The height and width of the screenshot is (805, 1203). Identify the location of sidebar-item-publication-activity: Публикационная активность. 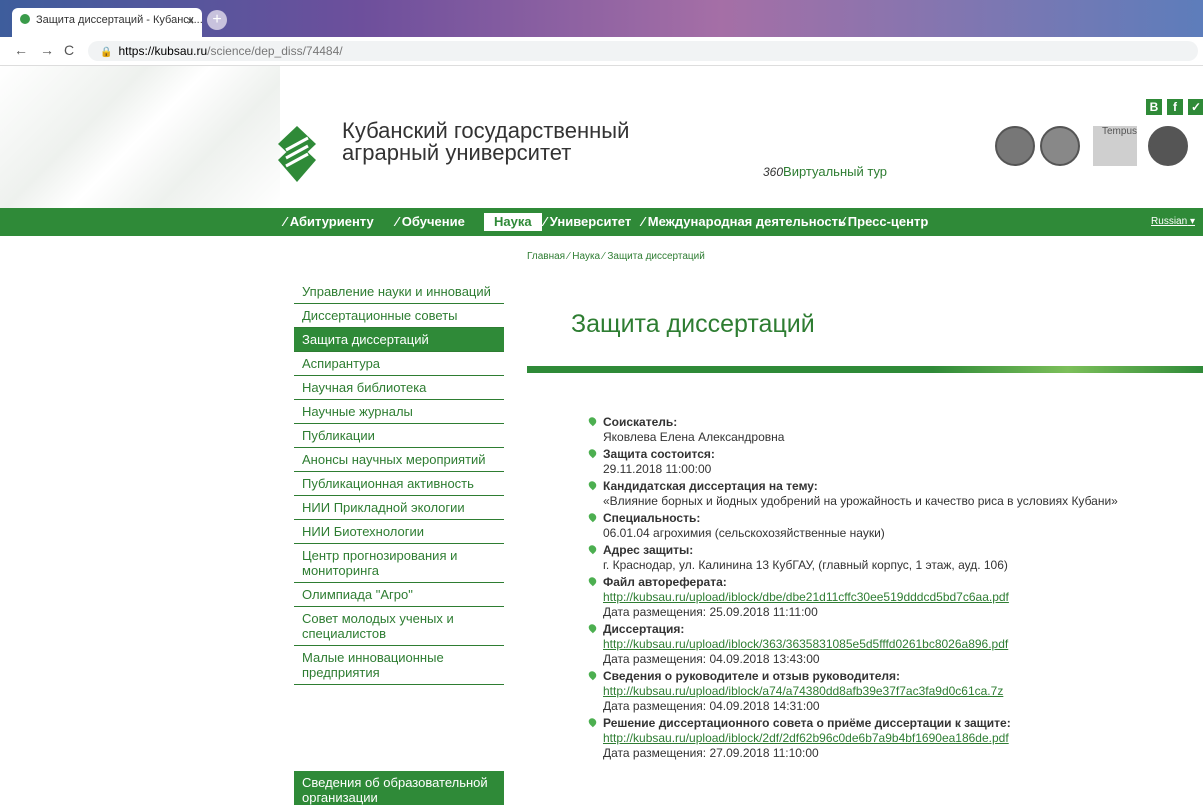
(399, 484).